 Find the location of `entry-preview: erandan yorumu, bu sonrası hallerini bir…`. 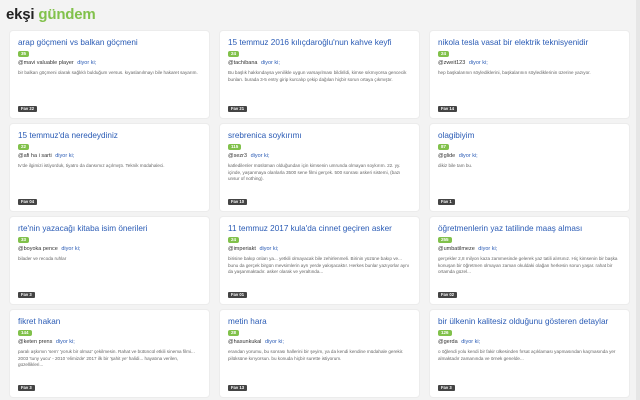

entry-preview: erandan yorumu, bu sonrası hallerini bir… is located at coordinates (316, 355).